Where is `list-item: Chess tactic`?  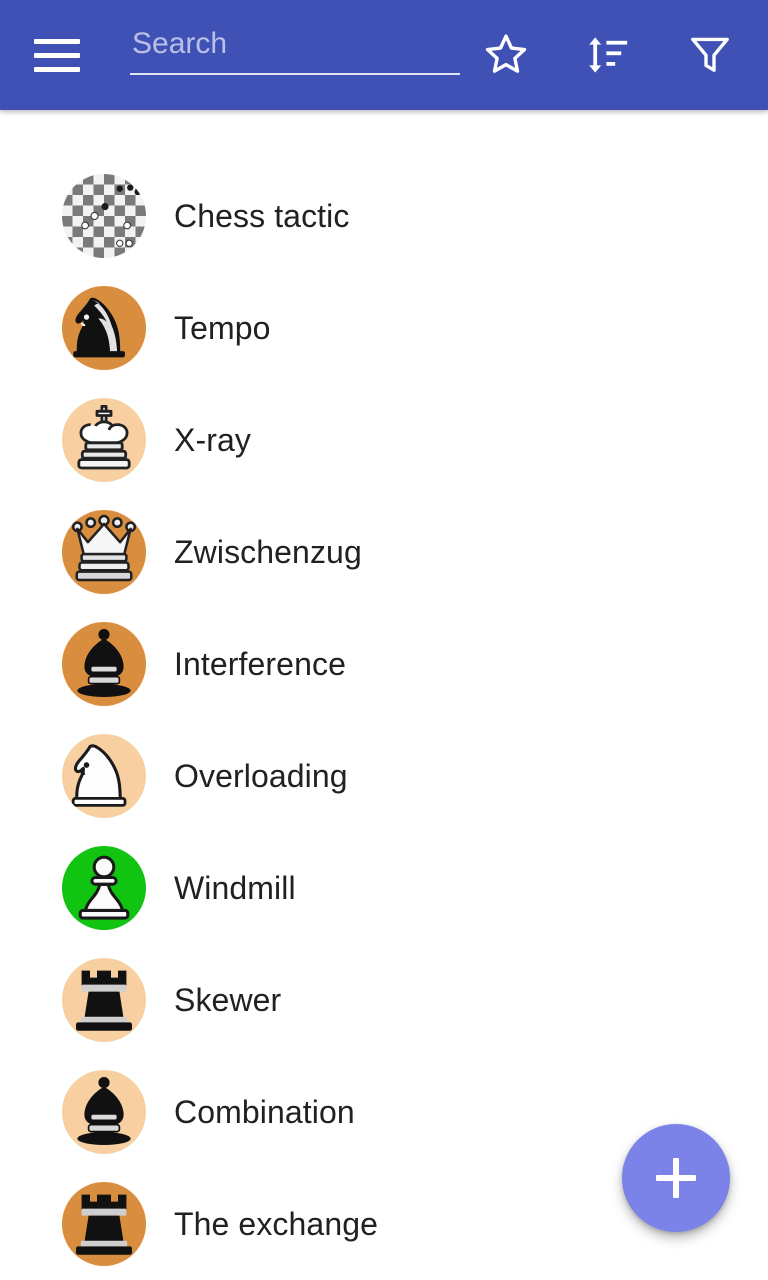 list-item: Chess tactic is located at coordinates (384, 216).